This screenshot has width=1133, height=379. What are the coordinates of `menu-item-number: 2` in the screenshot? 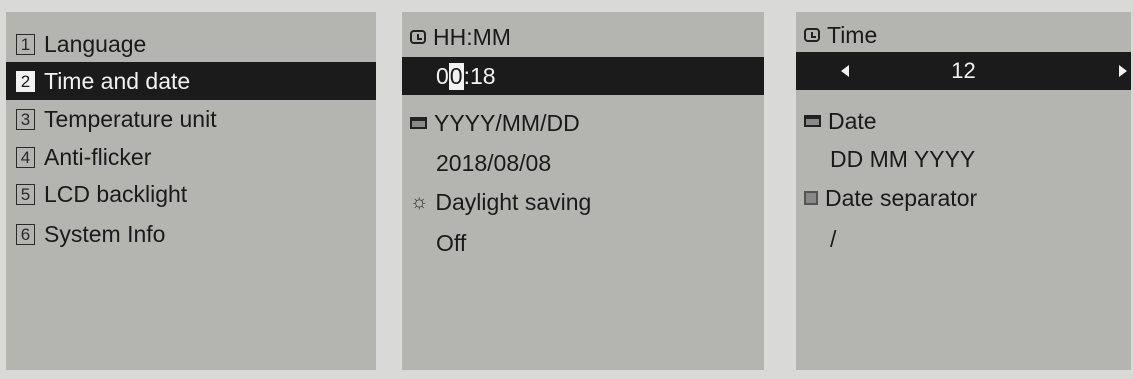 It's located at (25, 81).